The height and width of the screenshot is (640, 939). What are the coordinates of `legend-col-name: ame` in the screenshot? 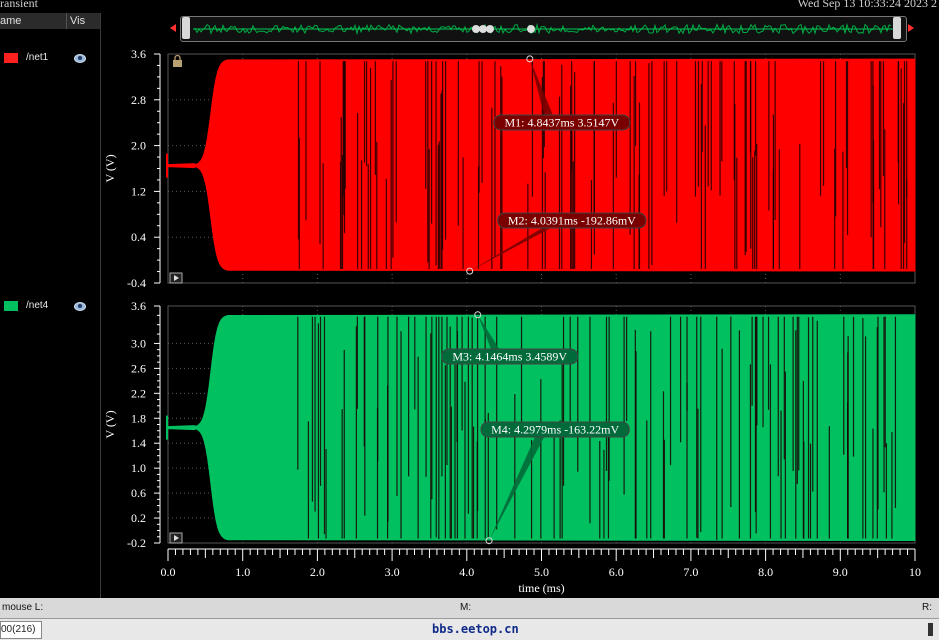 It's located at (33, 21).